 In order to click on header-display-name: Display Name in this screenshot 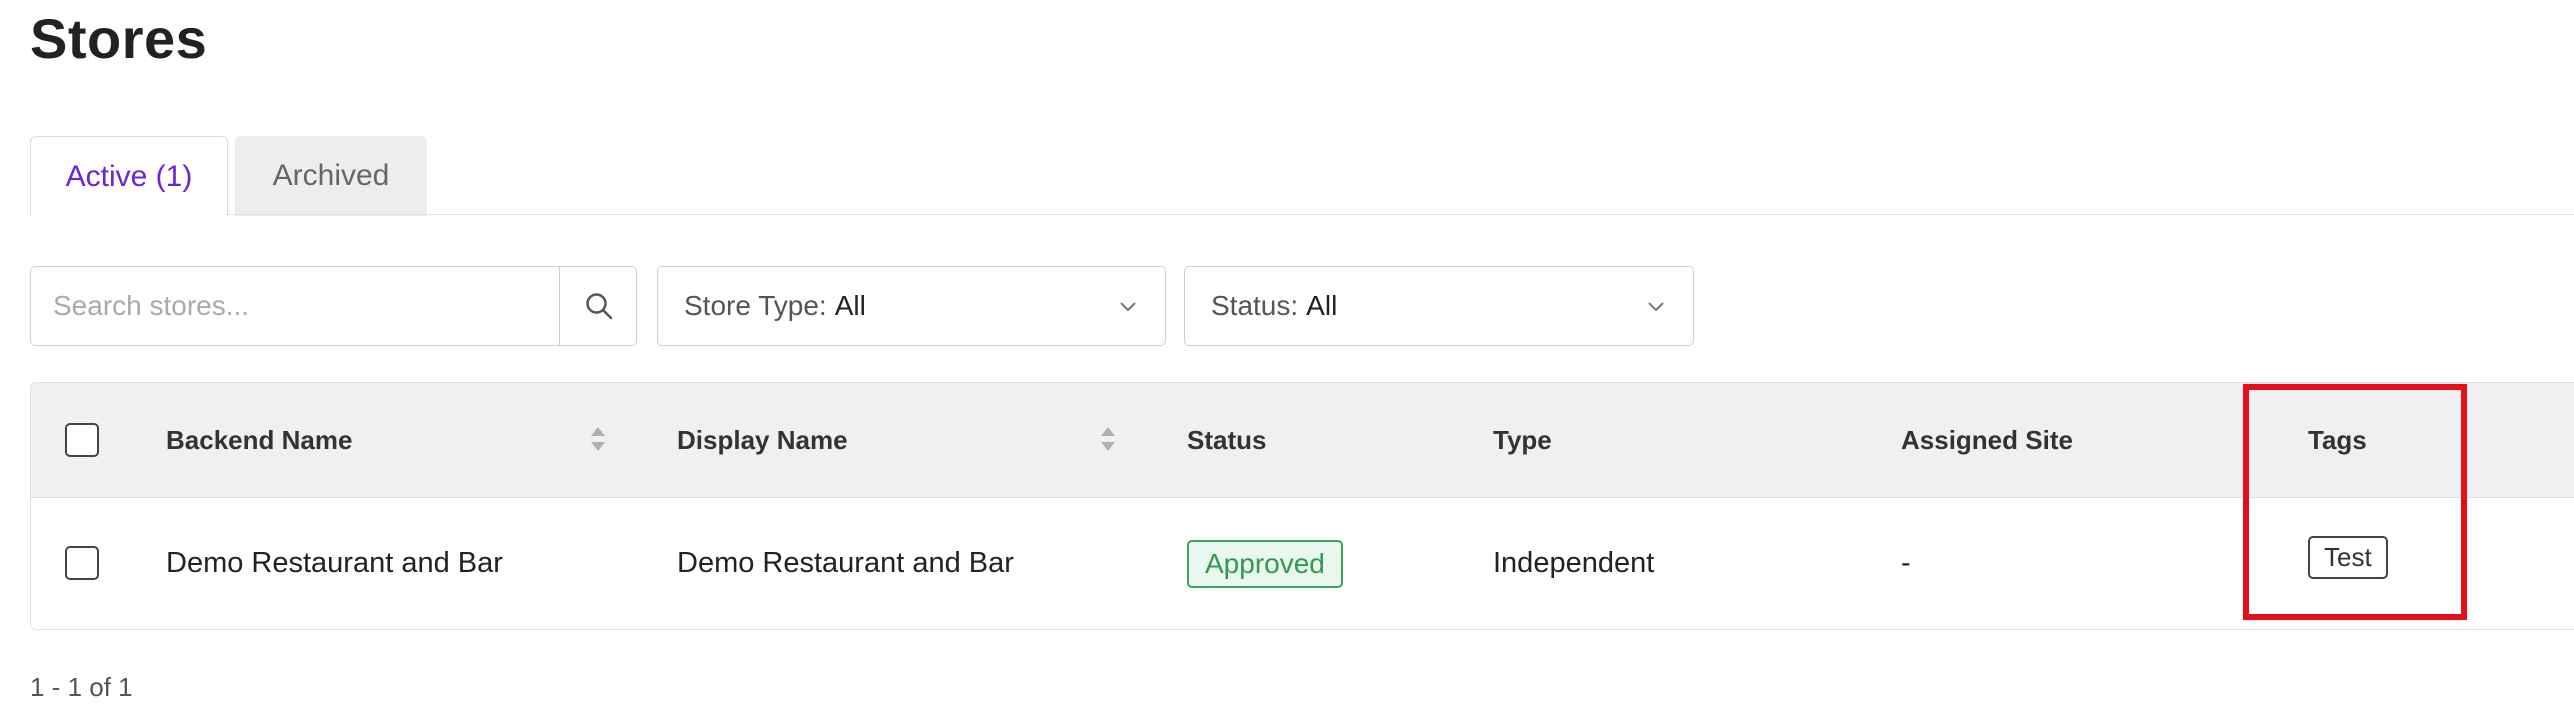, I will do `click(762, 440)`.